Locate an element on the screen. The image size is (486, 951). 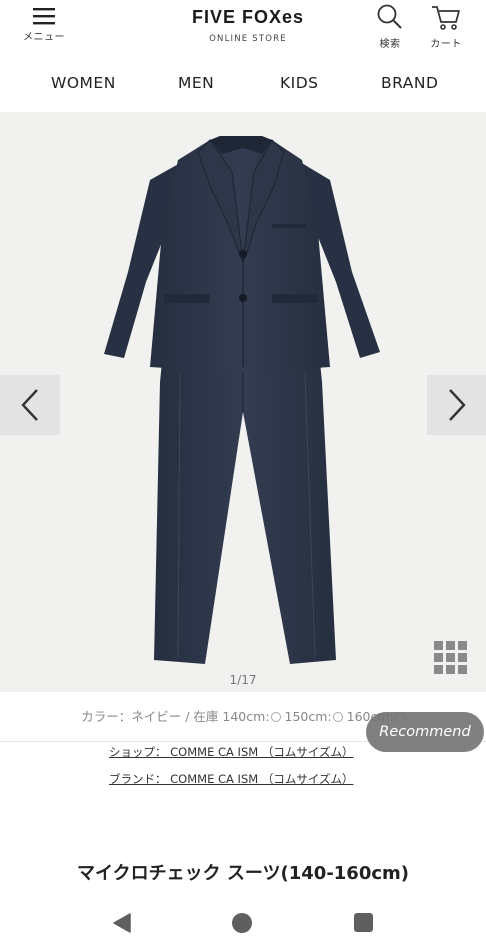
brand-link: ブランド： COMME CA ISM （コムサイズム） is located at coordinates (231, 779).